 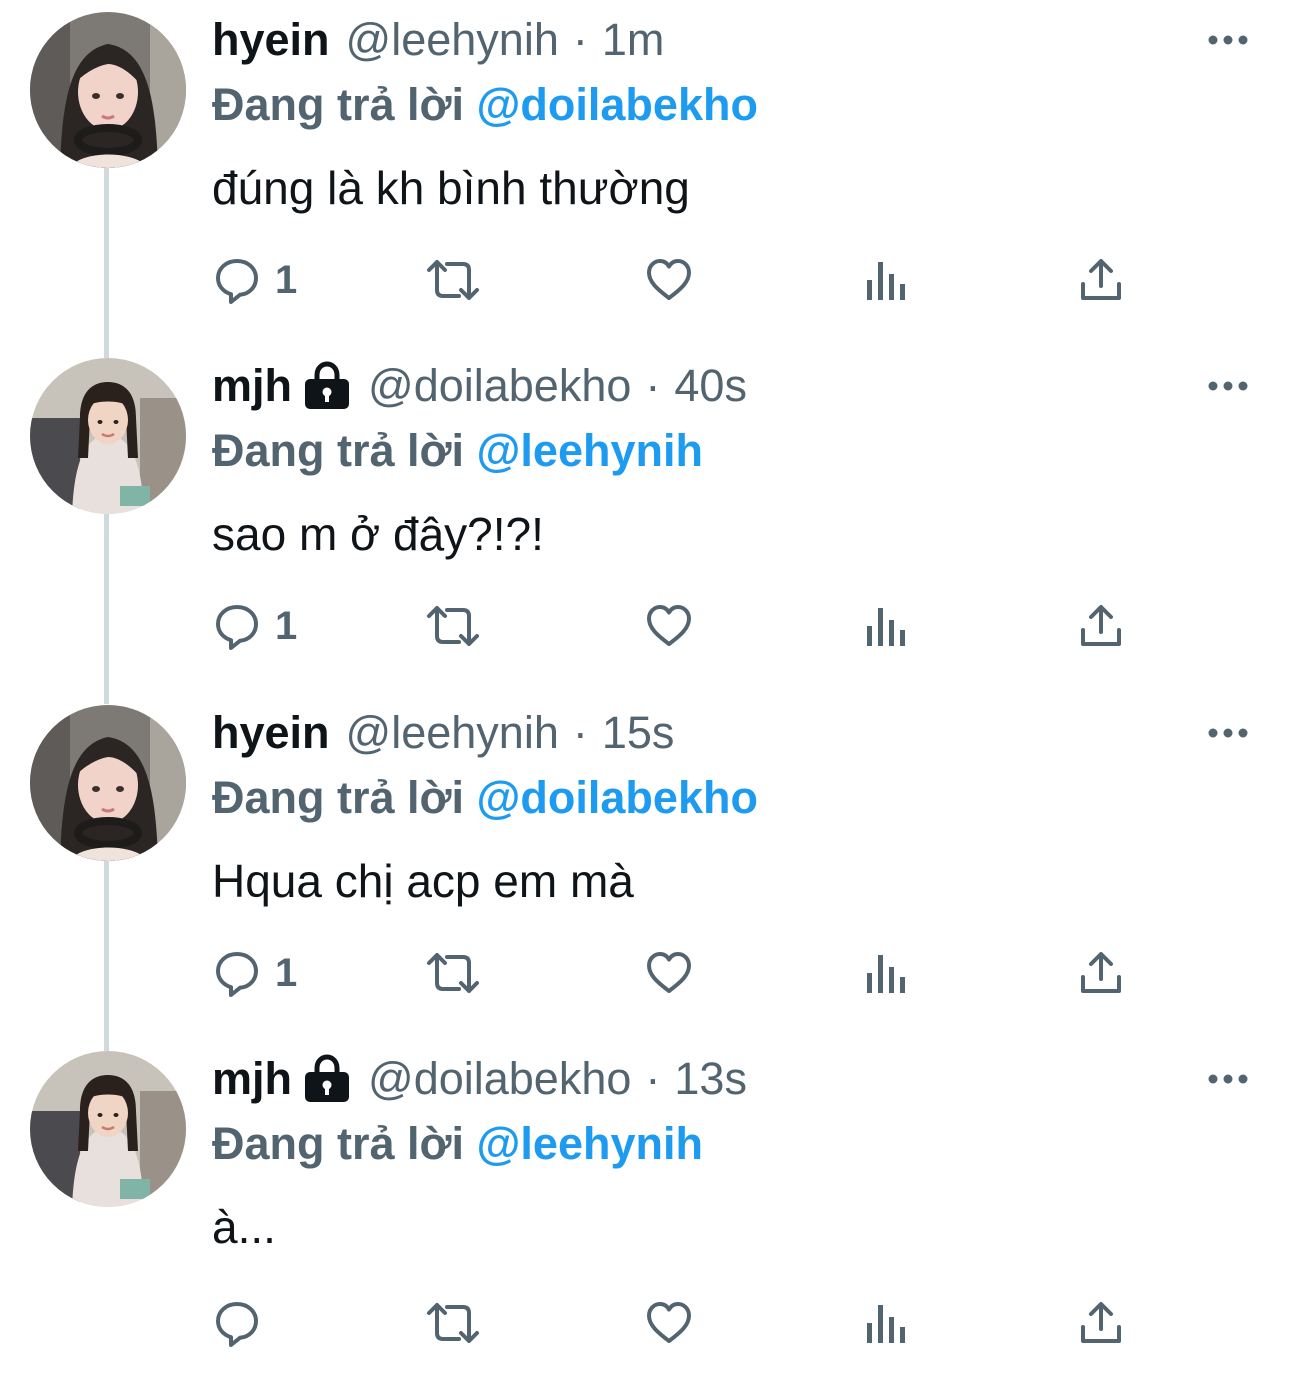 I want to click on tweet-header: hyein @leehynih · 15s, so click(x=443, y=733).